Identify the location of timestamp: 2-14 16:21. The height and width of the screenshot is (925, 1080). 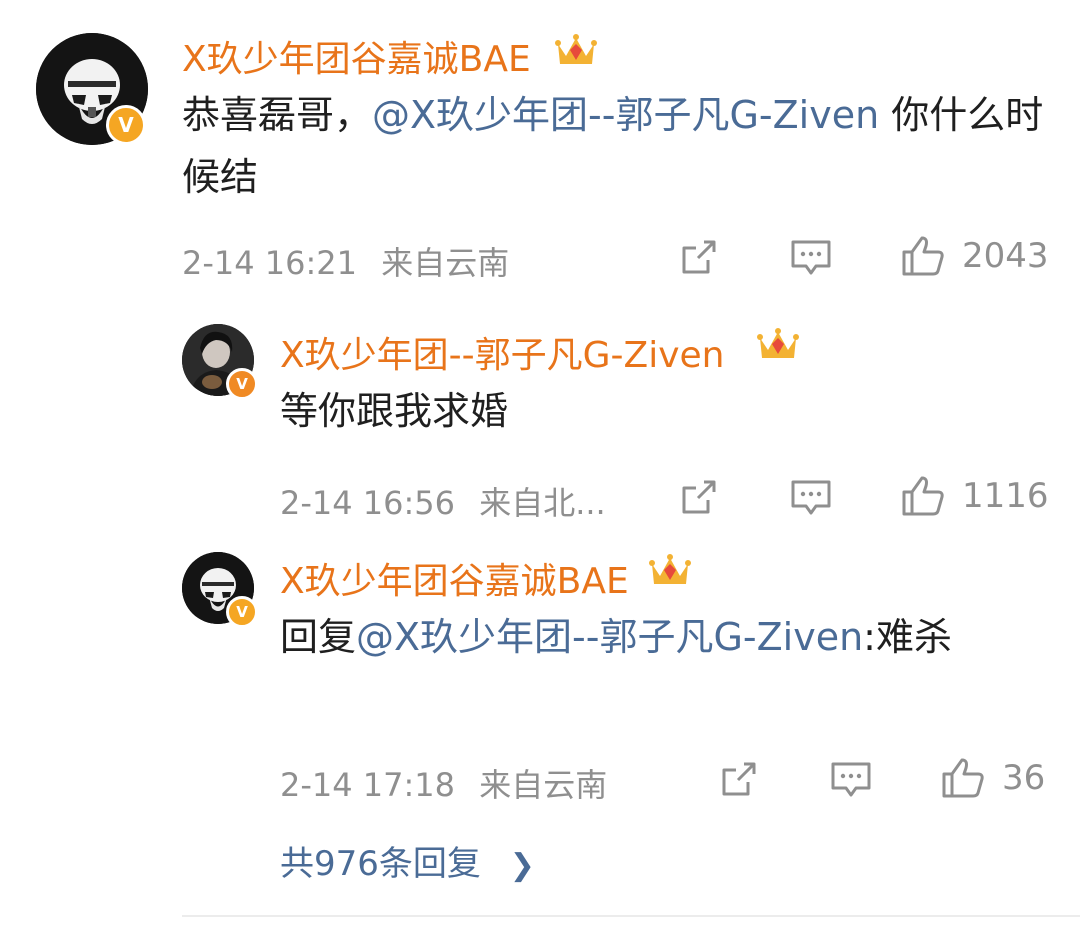
(270, 263).